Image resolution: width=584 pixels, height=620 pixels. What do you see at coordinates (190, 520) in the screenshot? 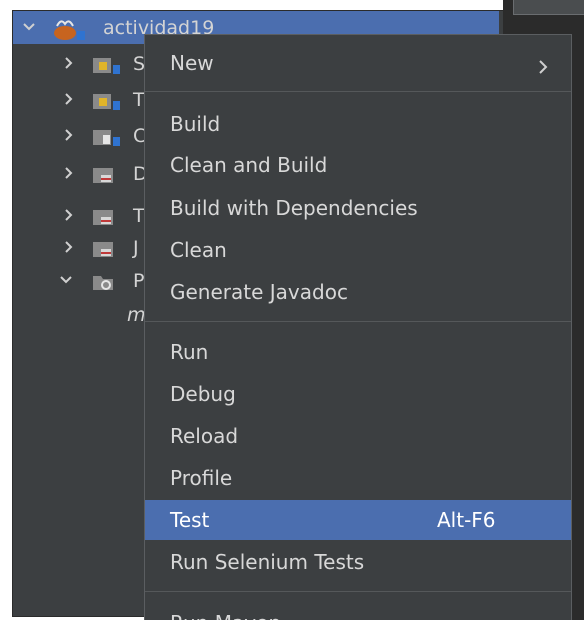
I see `menu-item-label: Test` at bounding box center [190, 520].